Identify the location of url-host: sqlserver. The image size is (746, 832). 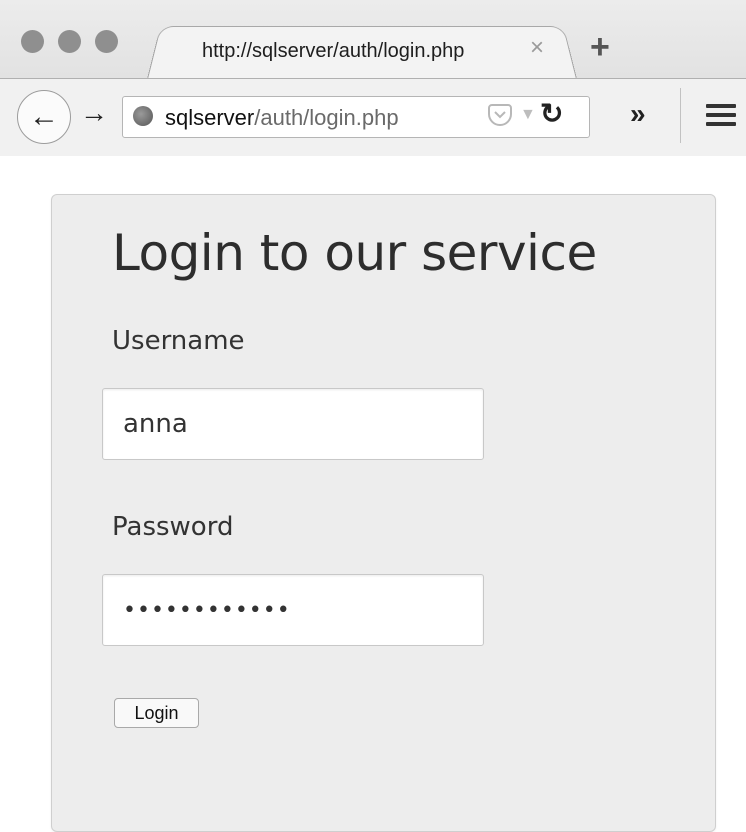
(210, 117).